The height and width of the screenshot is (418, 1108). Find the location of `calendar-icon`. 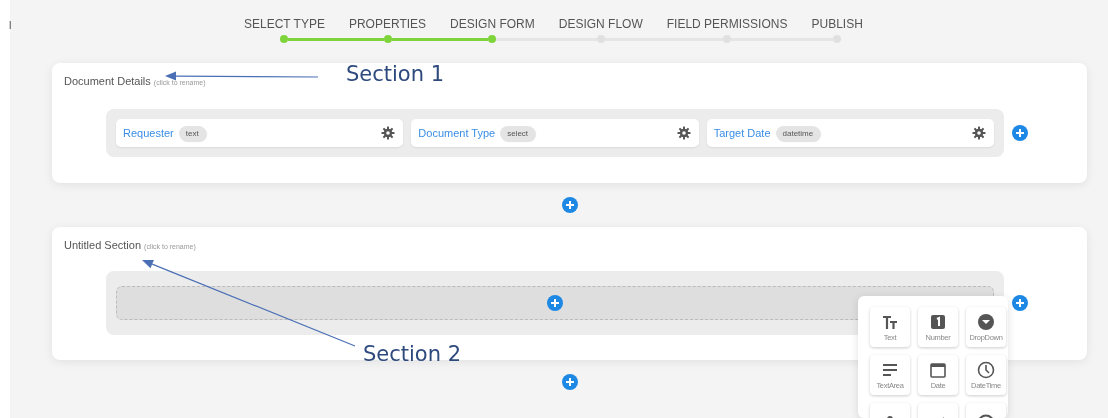

calendar-icon is located at coordinates (938, 369).